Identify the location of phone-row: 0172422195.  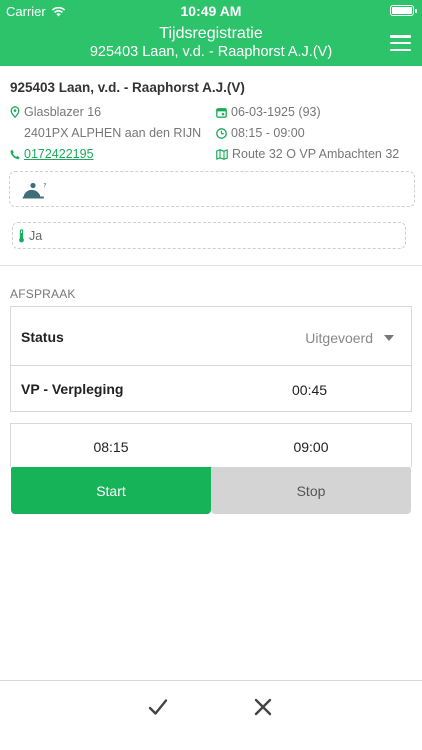
(52, 154).